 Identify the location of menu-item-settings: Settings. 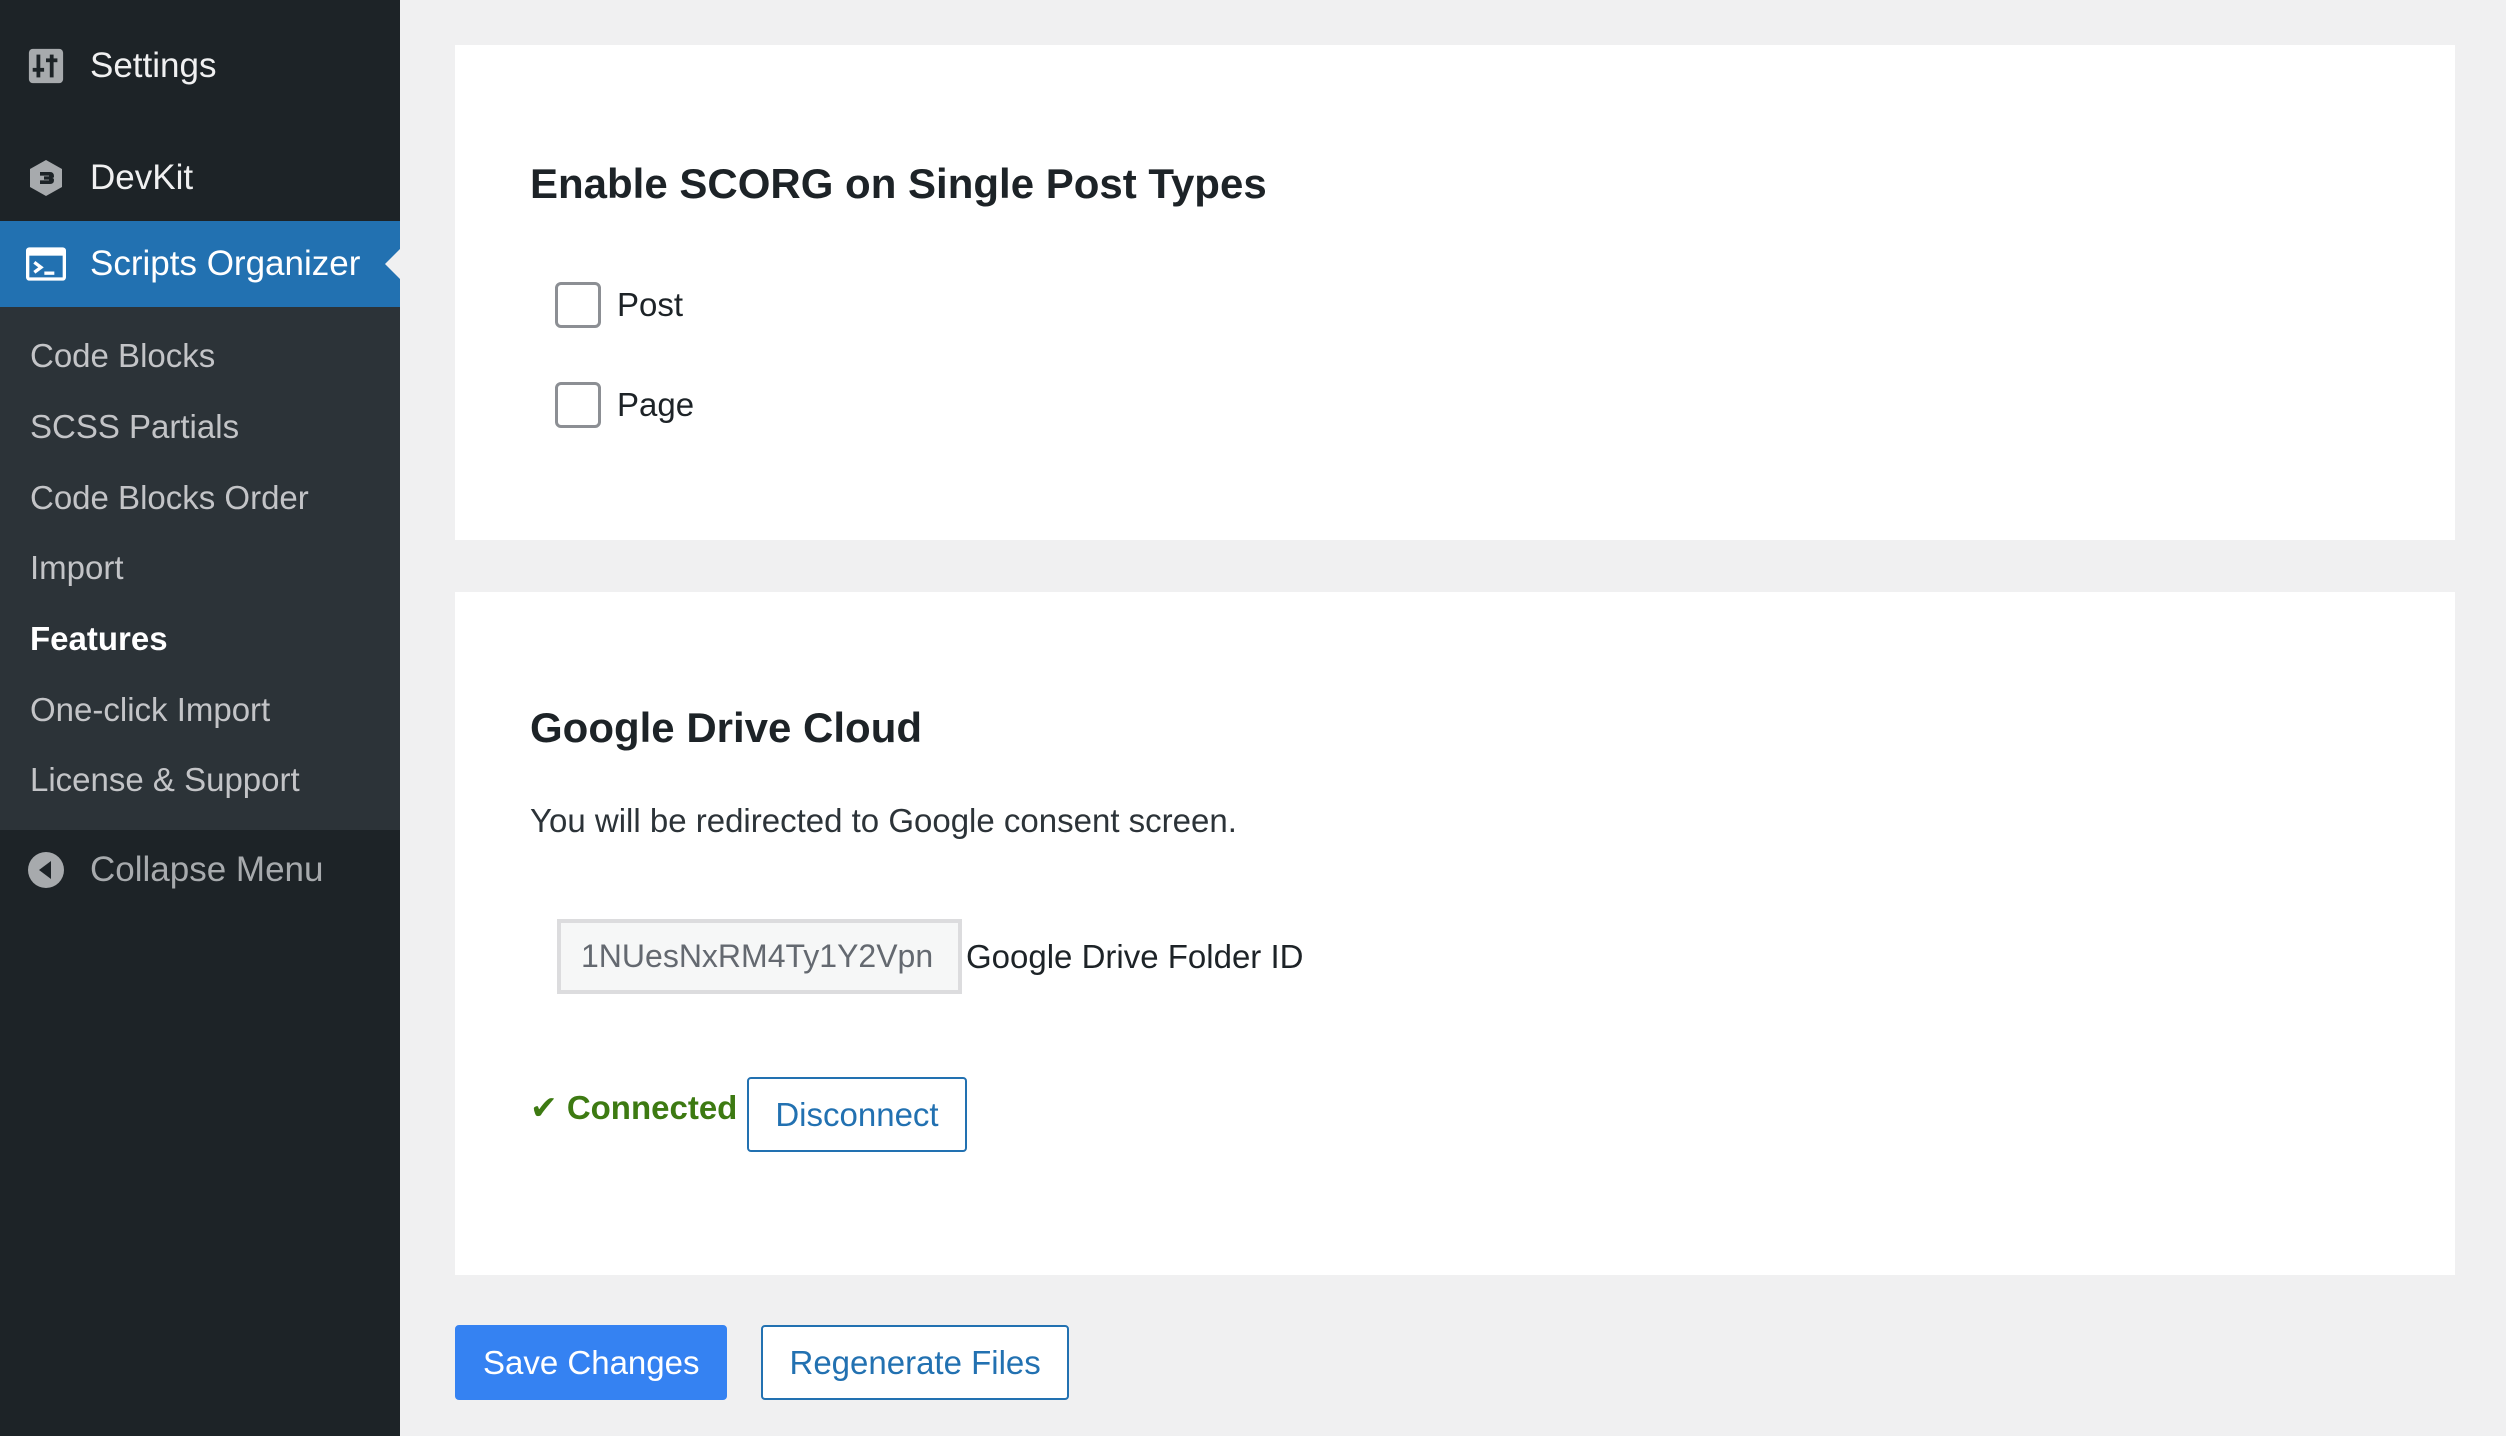
(200, 66).